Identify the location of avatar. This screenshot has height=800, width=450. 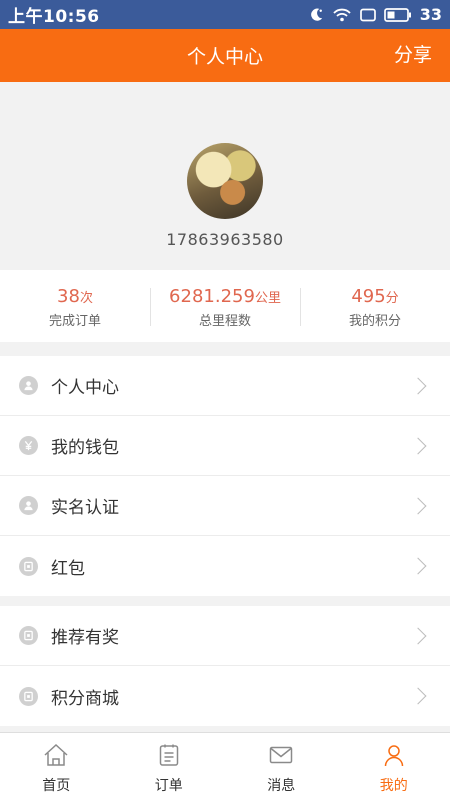
(225, 181).